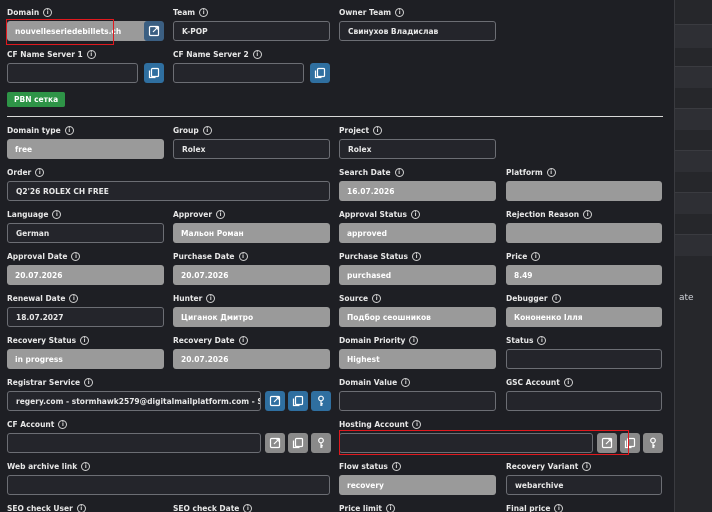 The width and height of the screenshot is (712, 512). What do you see at coordinates (584, 485) in the screenshot?
I see `recovery-variant-field: webarchive` at bounding box center [584, 485].